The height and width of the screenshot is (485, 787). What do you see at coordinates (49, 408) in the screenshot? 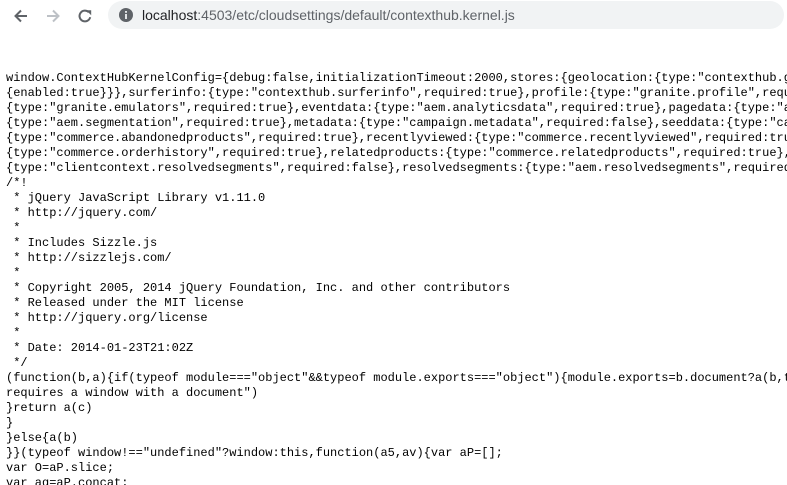
I see `code-line: }return a(c)` at bounding box center [49, 408].